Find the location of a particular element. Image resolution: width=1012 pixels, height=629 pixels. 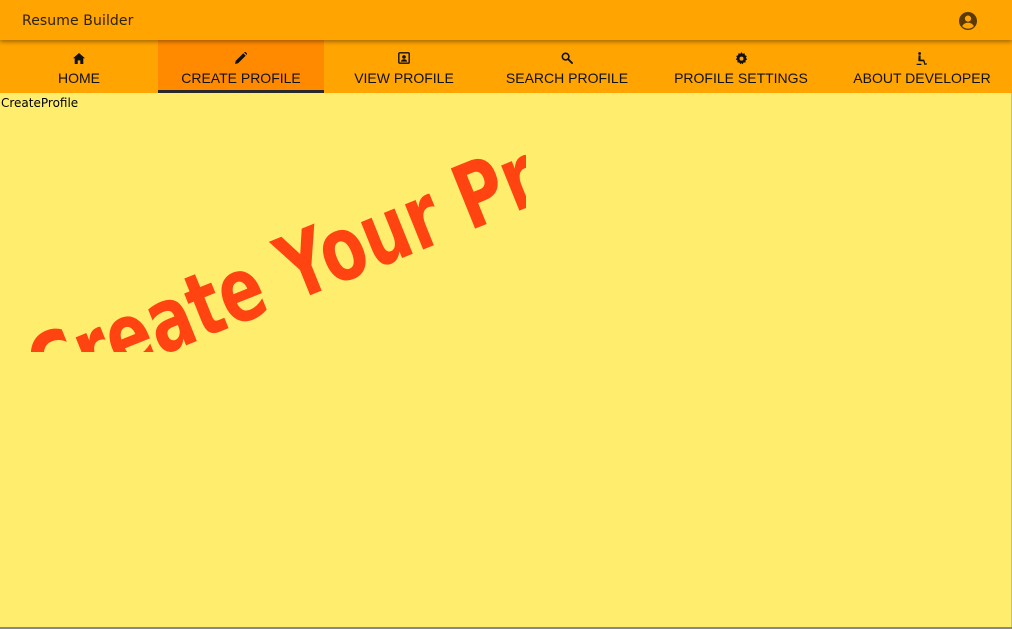

tab-home-label: HOME is located at coordinates (79, 78).